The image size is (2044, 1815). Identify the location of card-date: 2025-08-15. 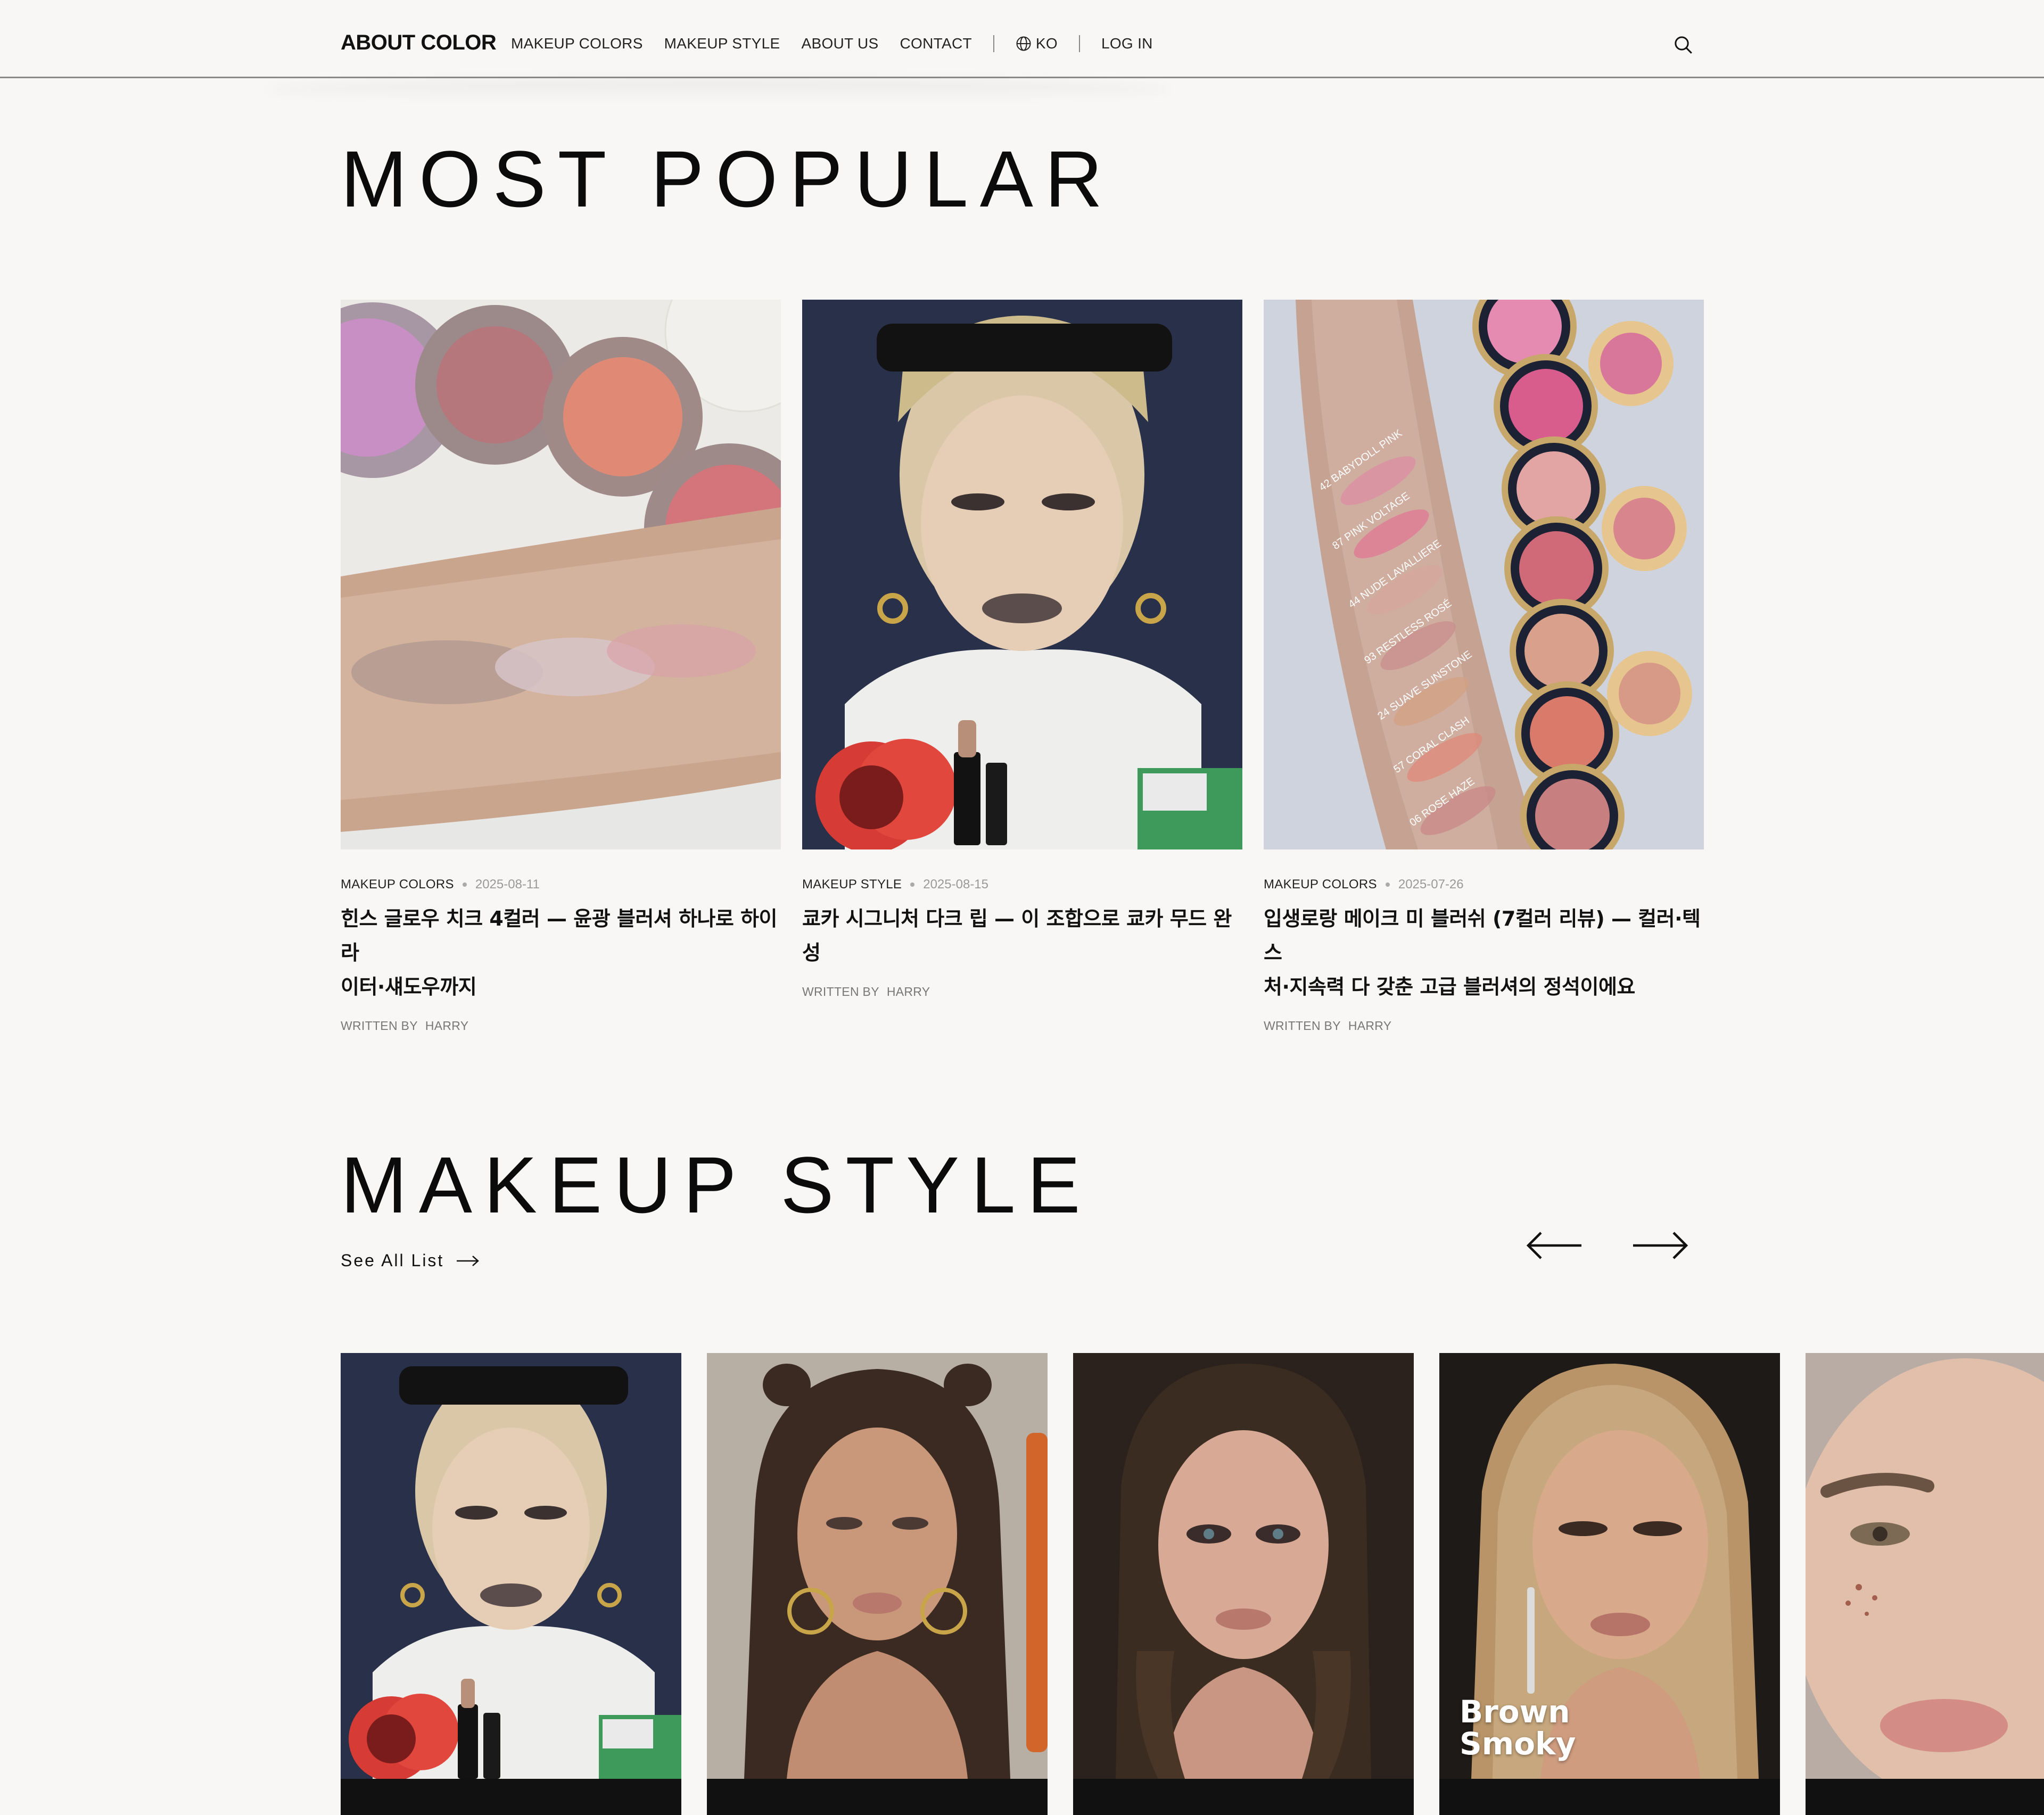
(955, 884).